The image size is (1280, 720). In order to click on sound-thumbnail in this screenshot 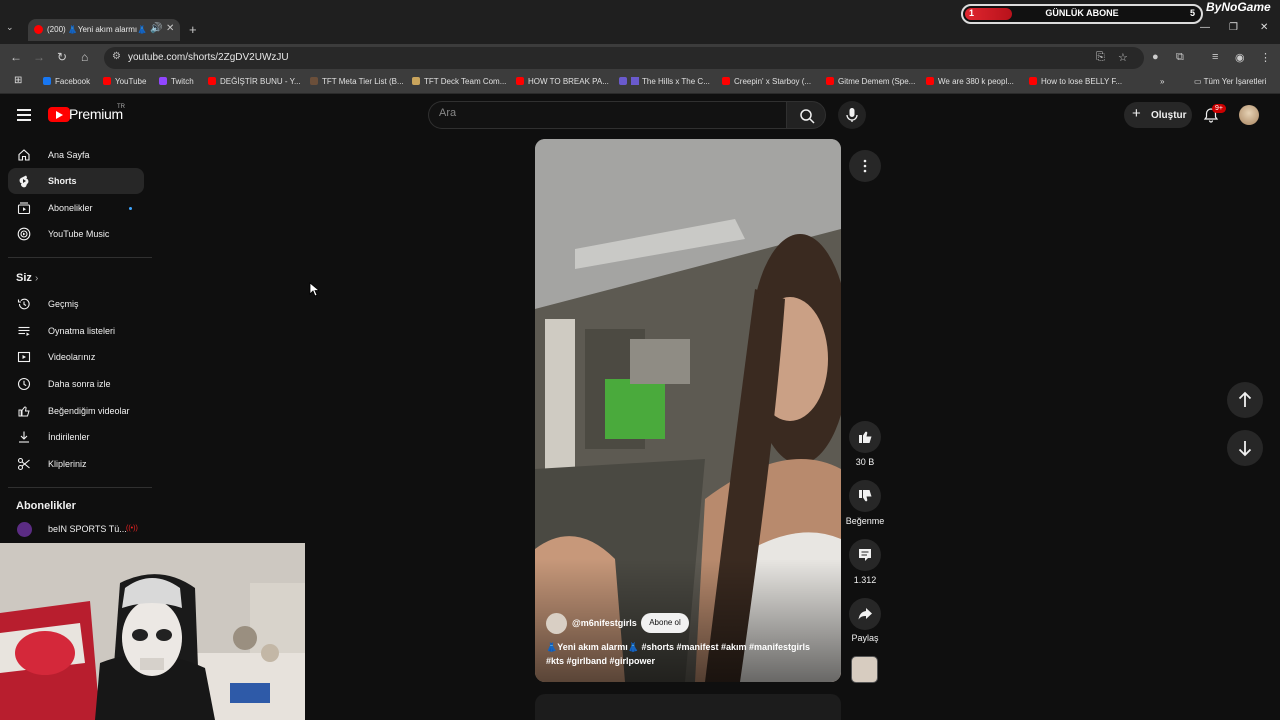, I will do `click(864, 669)`.